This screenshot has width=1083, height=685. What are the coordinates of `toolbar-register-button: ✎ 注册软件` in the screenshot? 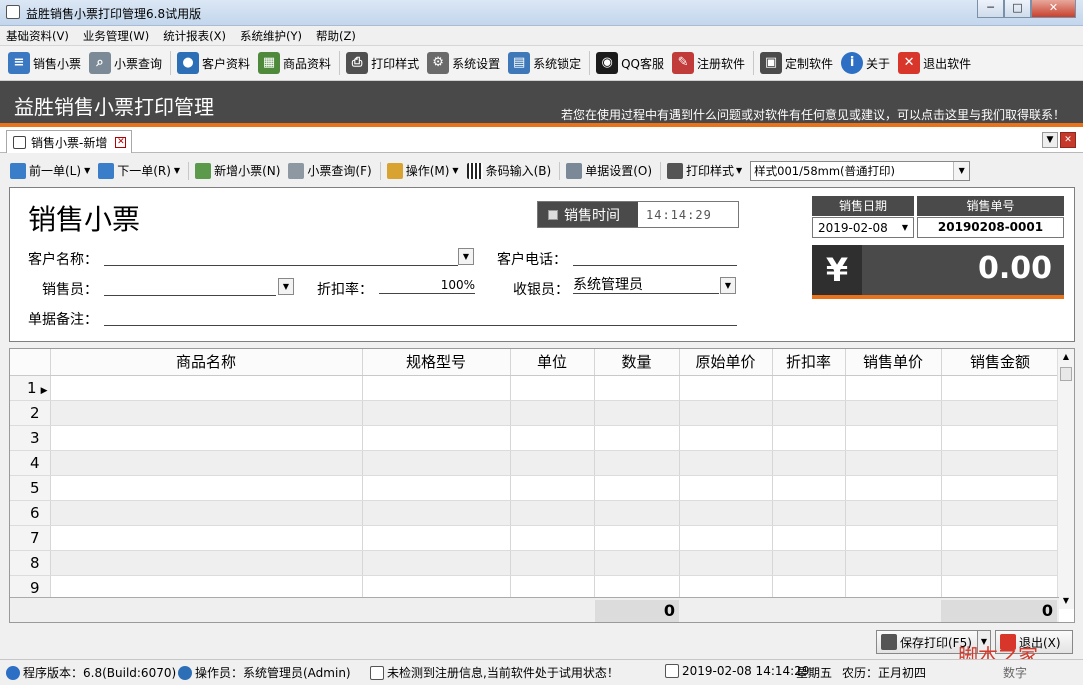 It's located at (709, 63).